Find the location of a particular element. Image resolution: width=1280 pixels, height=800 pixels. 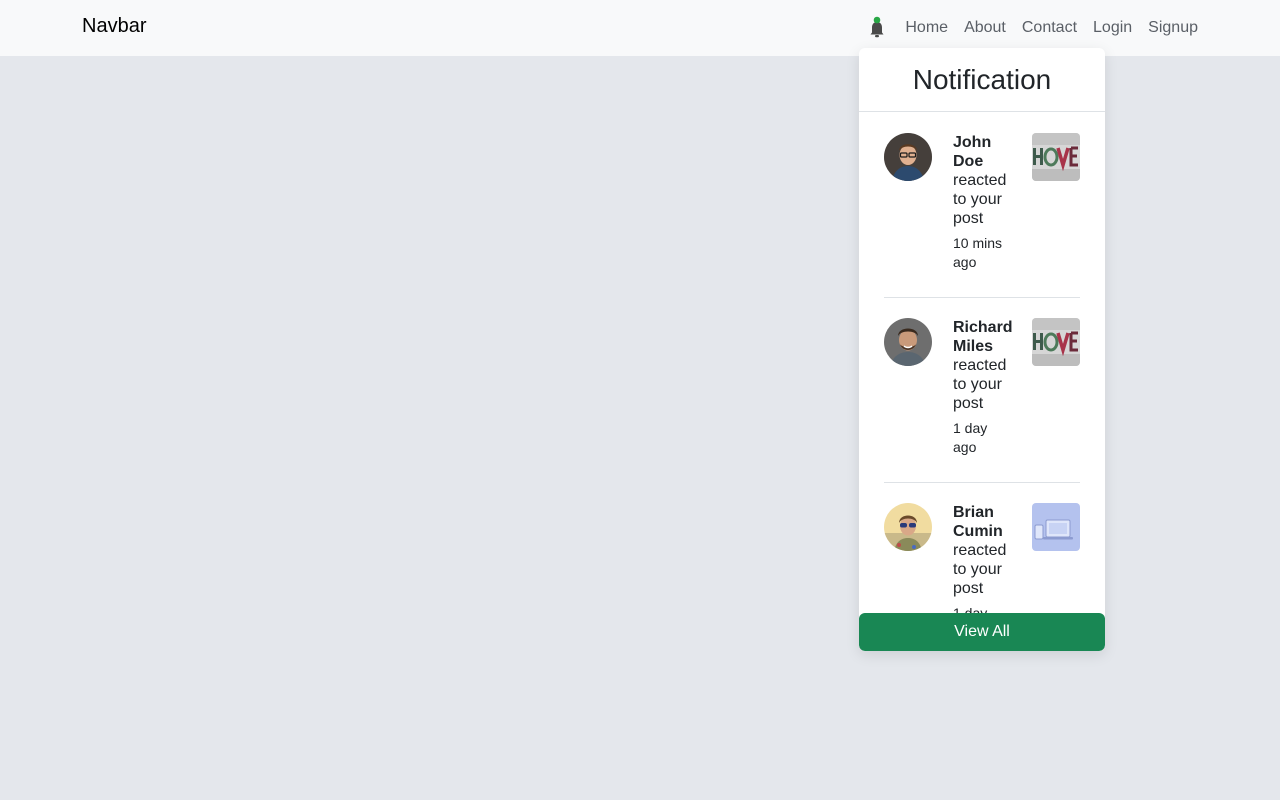

notification-time: 10 mins ago is located at coordinates (978, 252).